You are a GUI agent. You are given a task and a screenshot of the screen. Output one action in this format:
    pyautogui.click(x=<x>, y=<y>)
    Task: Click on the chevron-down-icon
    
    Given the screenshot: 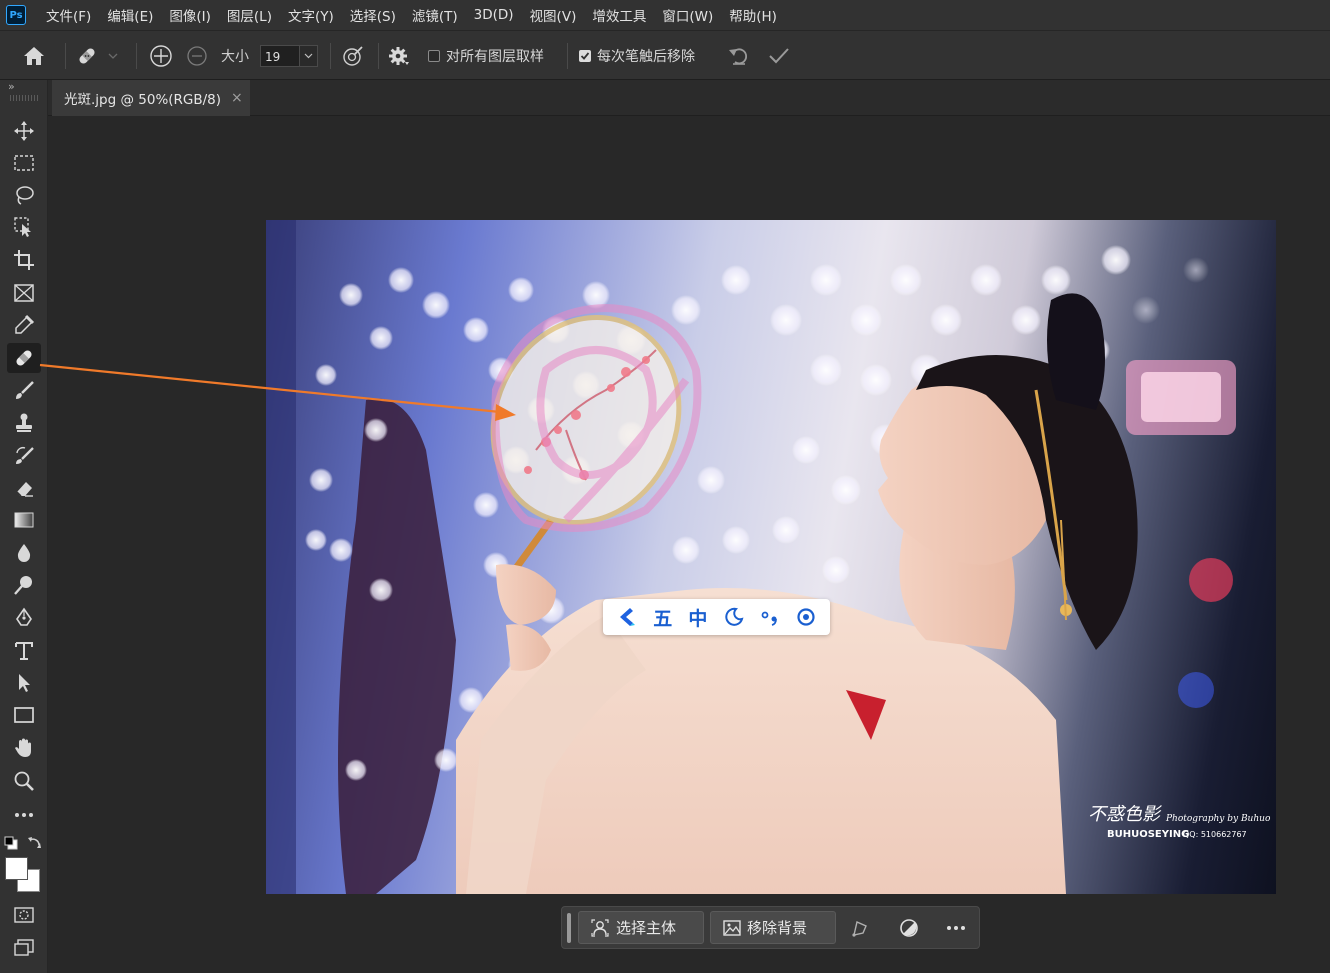 What is the action you would take?
    pyautogui.click(x=113, y=56)
    